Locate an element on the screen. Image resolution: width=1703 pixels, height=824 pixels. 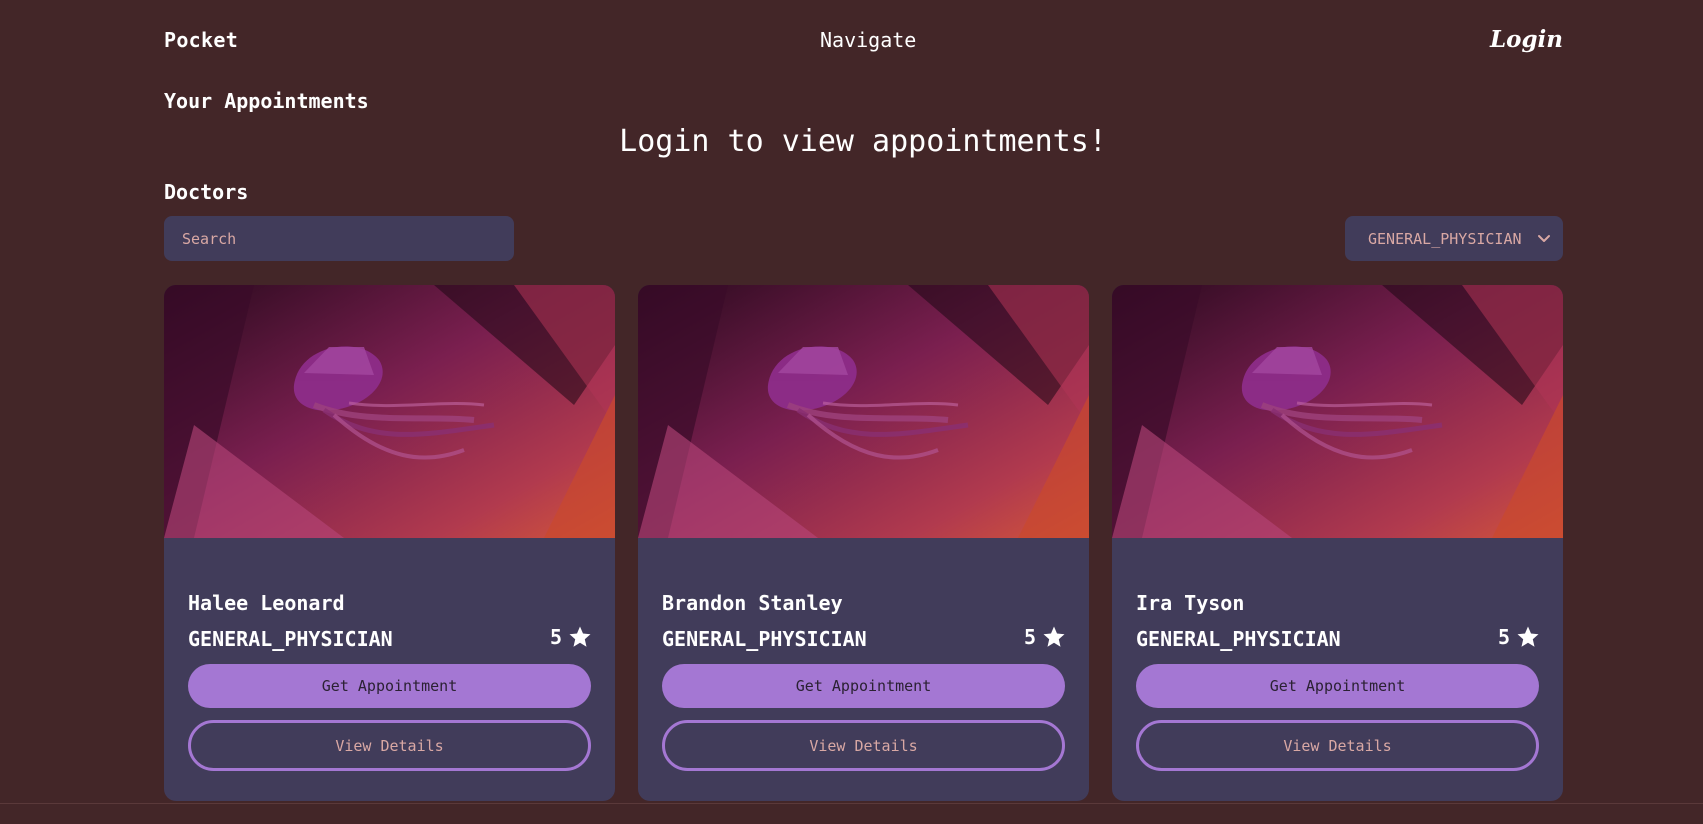
specialty-filter-select: GENERAL_PHYSICIAN is located at coordinates (1454, 238).